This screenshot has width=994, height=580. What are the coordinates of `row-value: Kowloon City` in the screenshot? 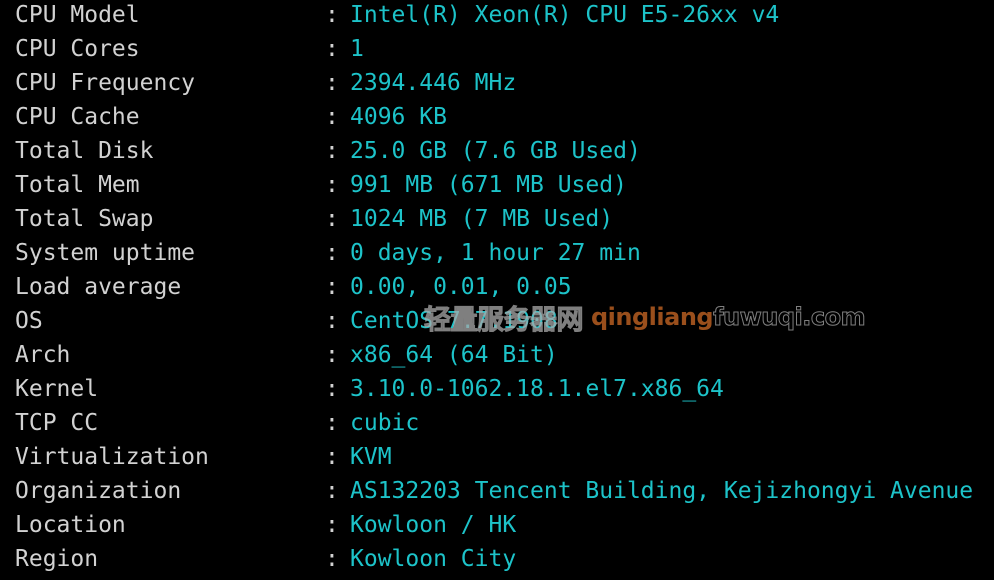 It's located at (433, 559).